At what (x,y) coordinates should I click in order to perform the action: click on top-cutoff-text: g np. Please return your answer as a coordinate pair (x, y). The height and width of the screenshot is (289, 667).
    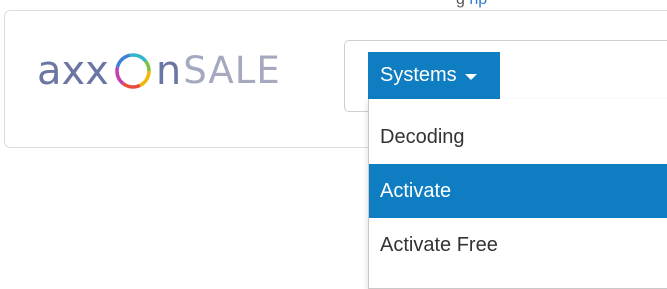
    Looking at the image, I should click on (471, 4).